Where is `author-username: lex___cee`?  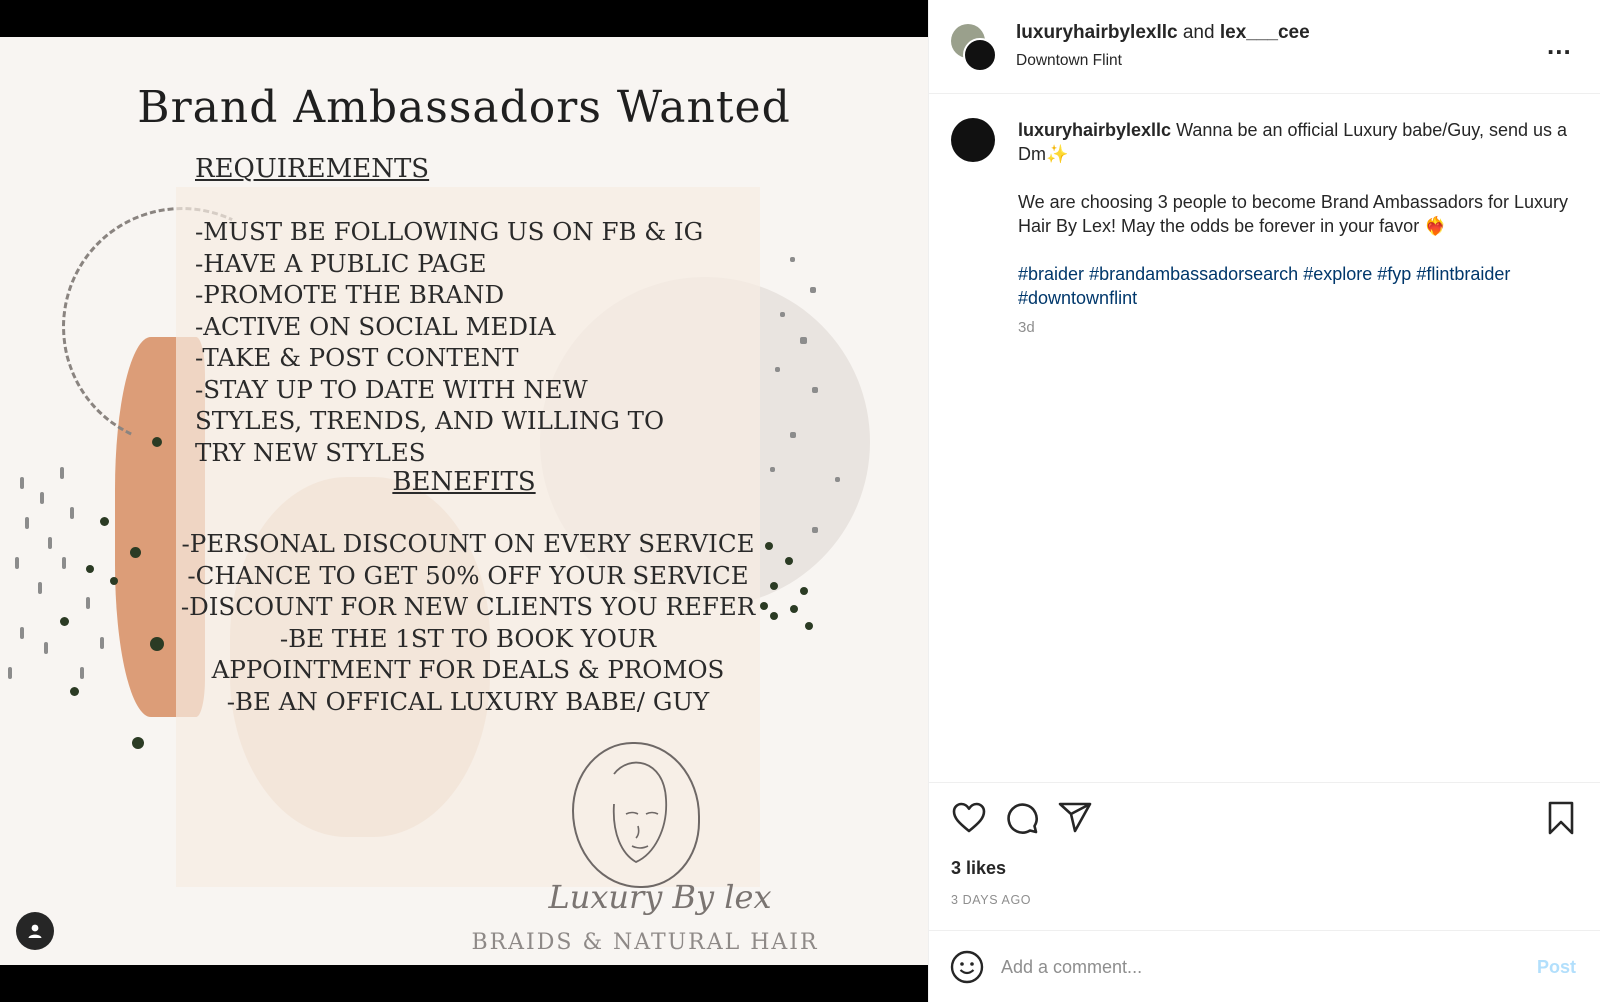 author-username: lex___cee is located at coordinates (1265, 32).